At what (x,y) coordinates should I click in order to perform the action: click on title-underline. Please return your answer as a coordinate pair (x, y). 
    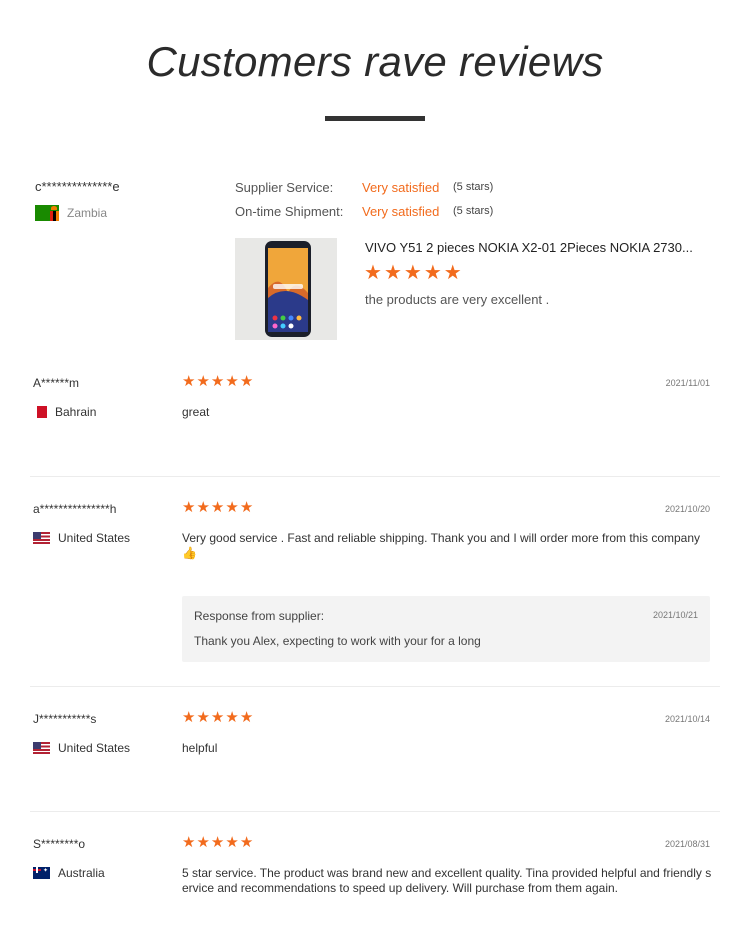
    Looking at the image, I should click on (375, 118).